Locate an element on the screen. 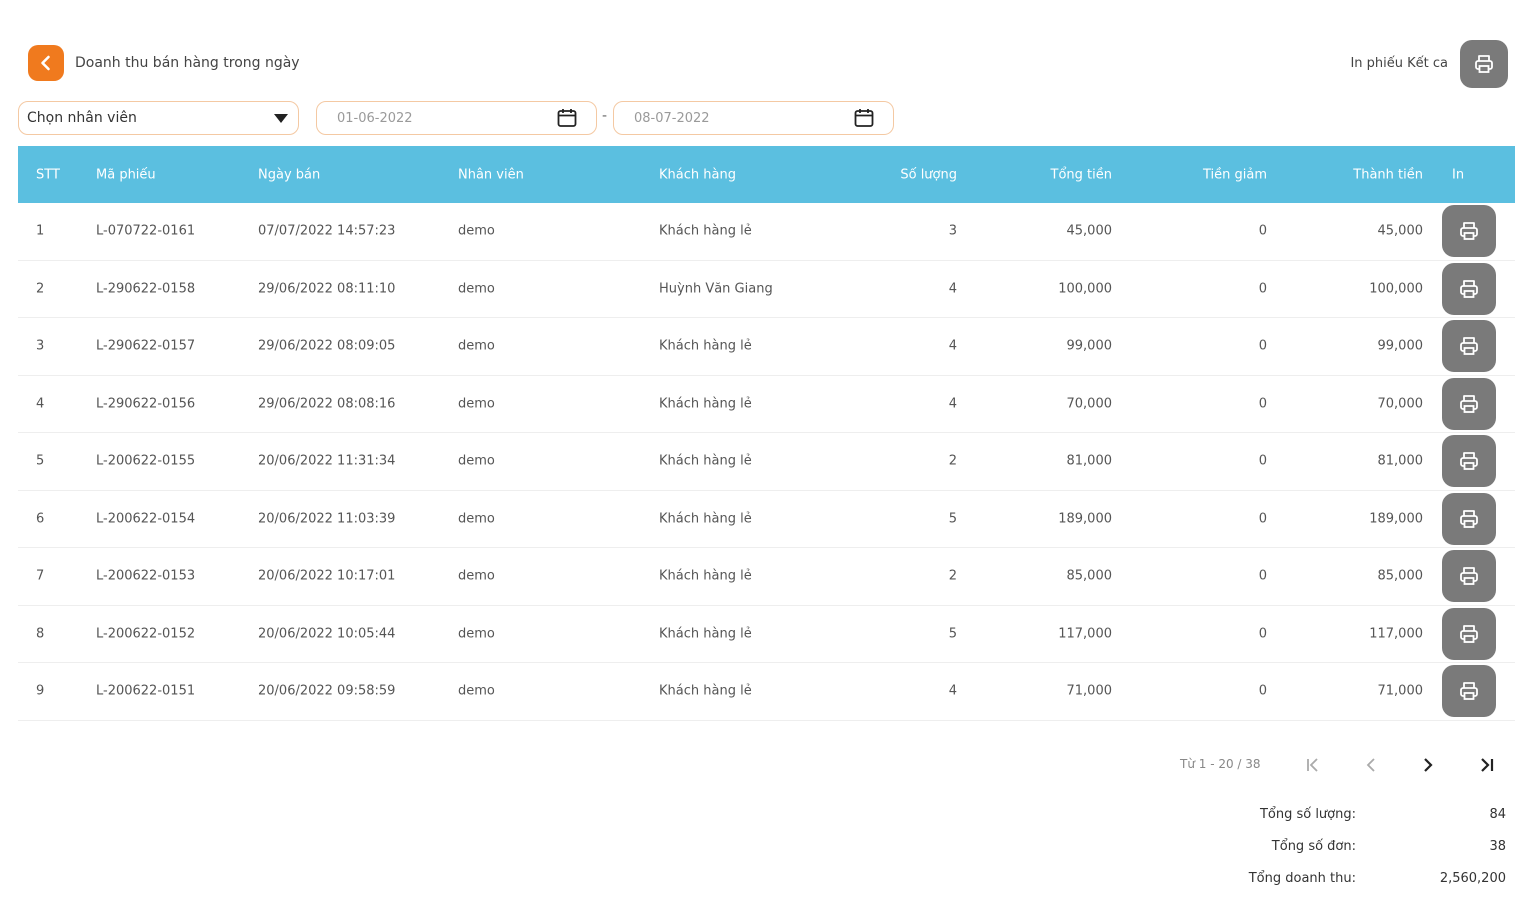  column-header-stt: STT is located at coordinates (48, 174).